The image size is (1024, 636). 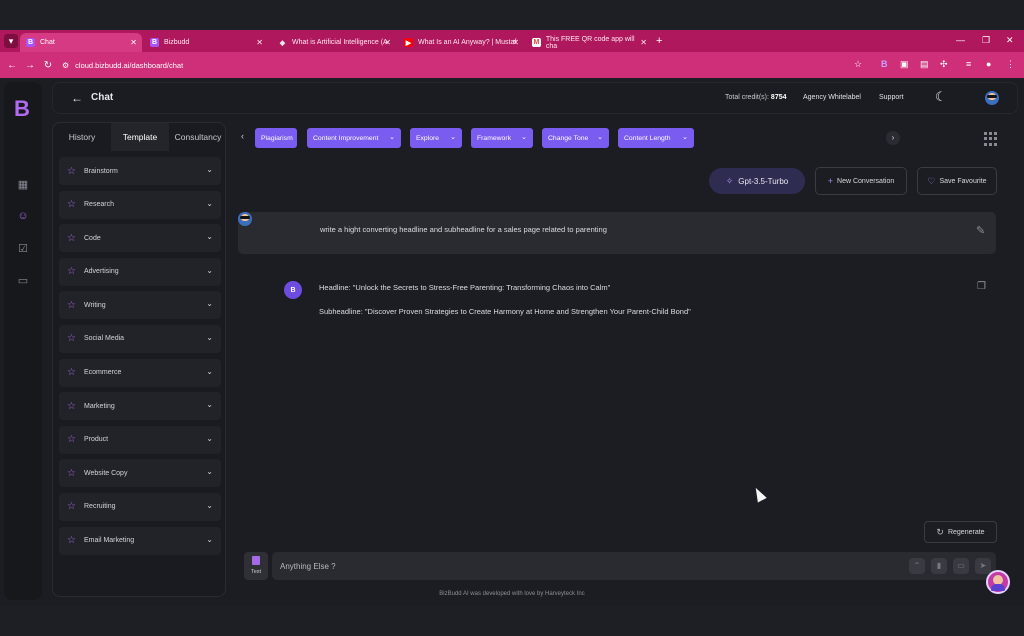 I want to click on puzzle-icon: ✣, so click(x=944, y=64).